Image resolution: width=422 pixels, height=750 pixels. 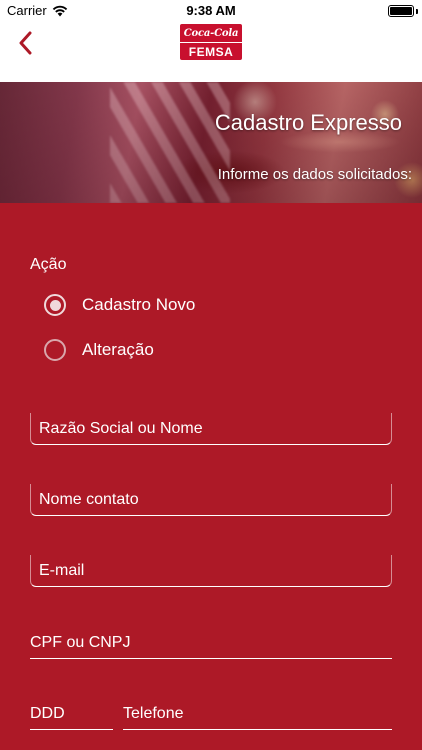 I want to click on battery-icon, so click(x=401, y=11).